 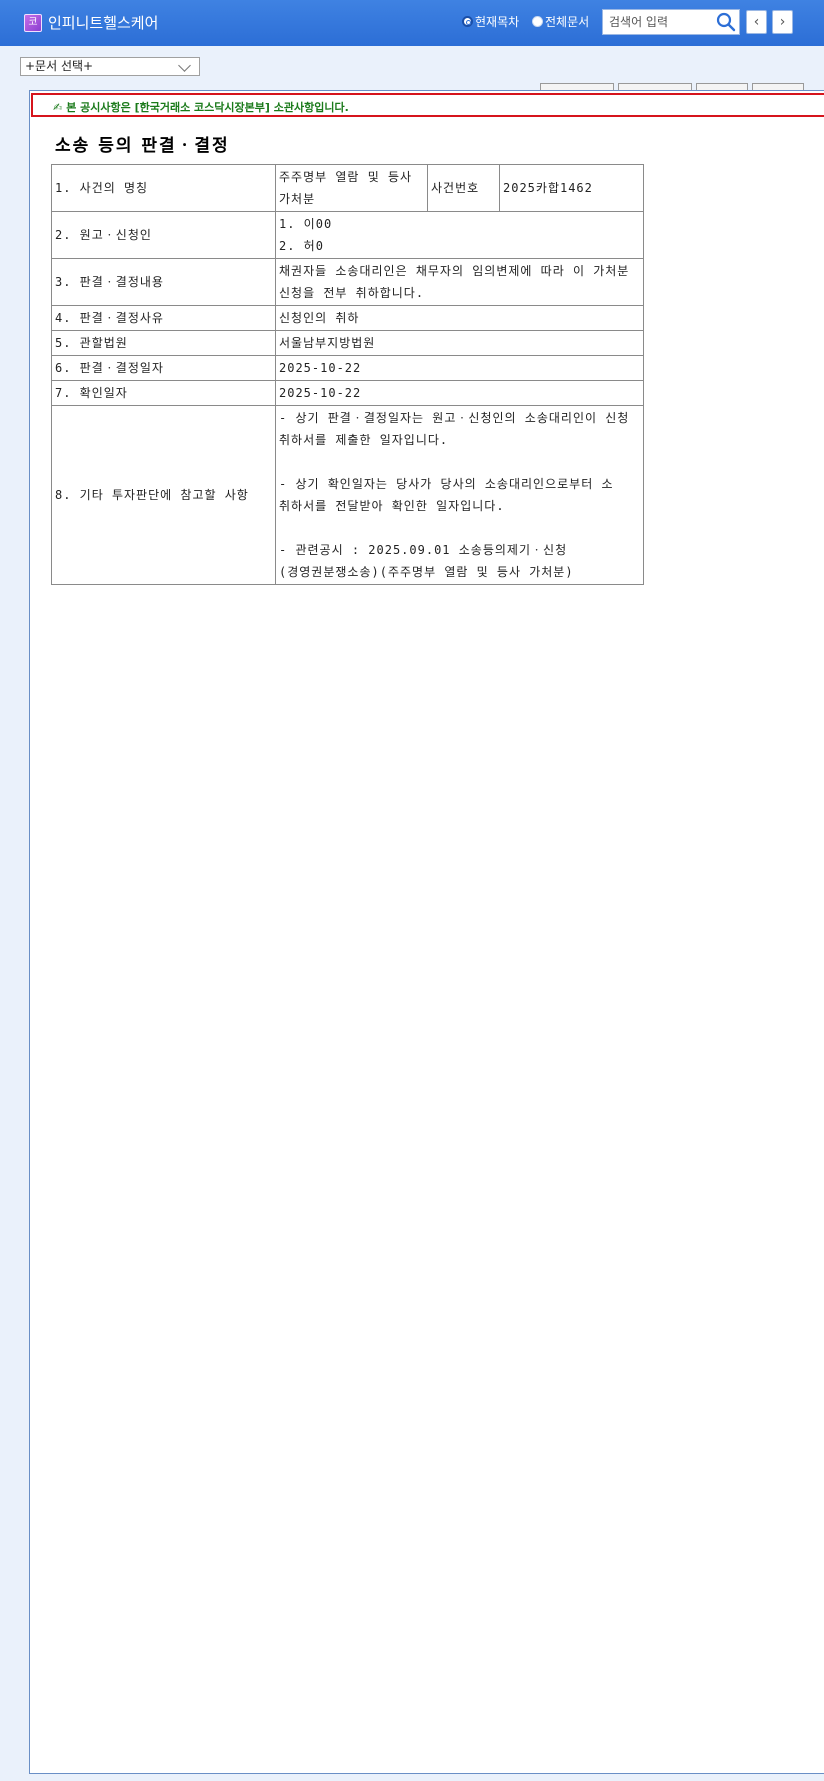 What do you see at coordinates (306, 224) in the screenshot?
I see `plaintiff-line: 1. 이00` at bounding box center [306, 224].